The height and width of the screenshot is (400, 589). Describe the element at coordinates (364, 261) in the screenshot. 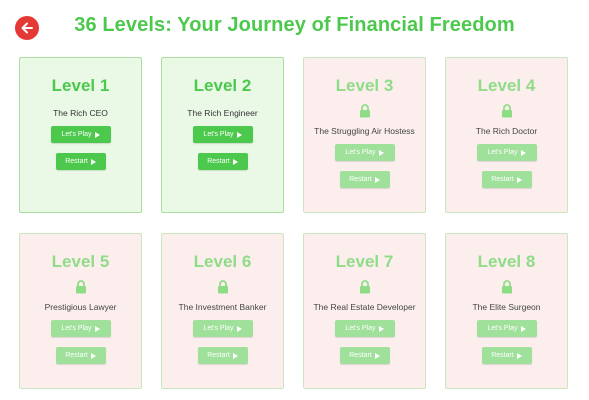

I see `level-title: Level 7` at that location.